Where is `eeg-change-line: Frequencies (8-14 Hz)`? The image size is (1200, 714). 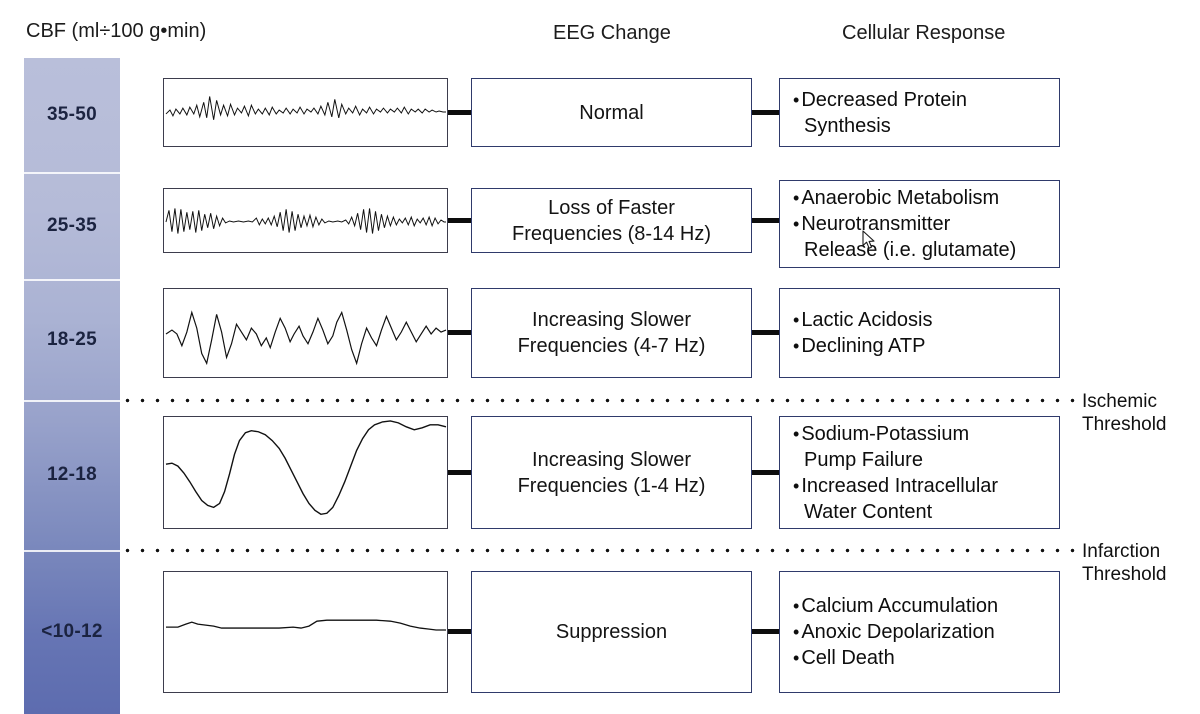 eeg-change-line: Frequencies (8-14 Hz) is located at coordinates (611, 233).